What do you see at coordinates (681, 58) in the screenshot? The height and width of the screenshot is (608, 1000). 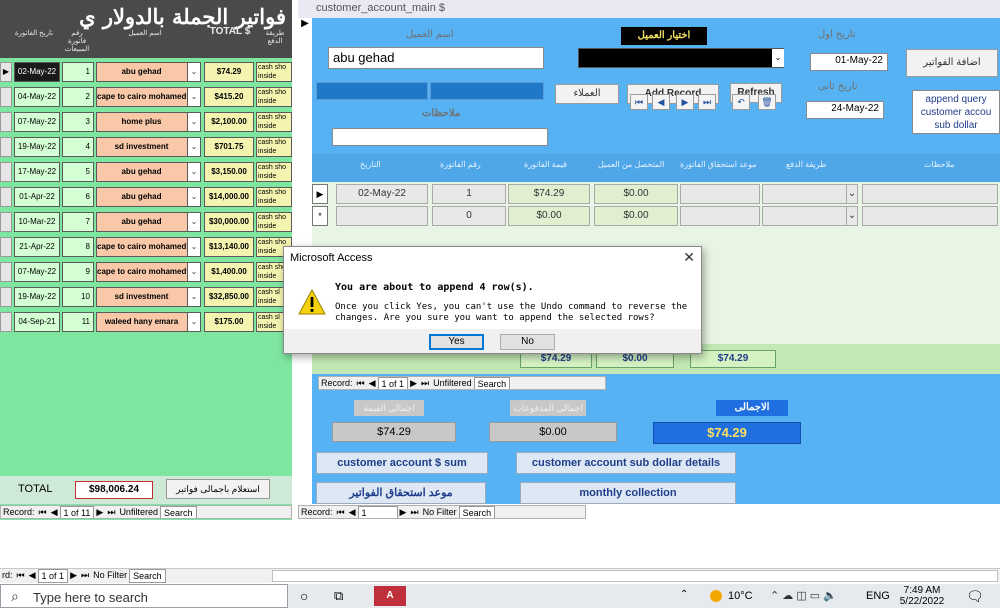 I see `customer-combobox` at bounding box center [681, 58].